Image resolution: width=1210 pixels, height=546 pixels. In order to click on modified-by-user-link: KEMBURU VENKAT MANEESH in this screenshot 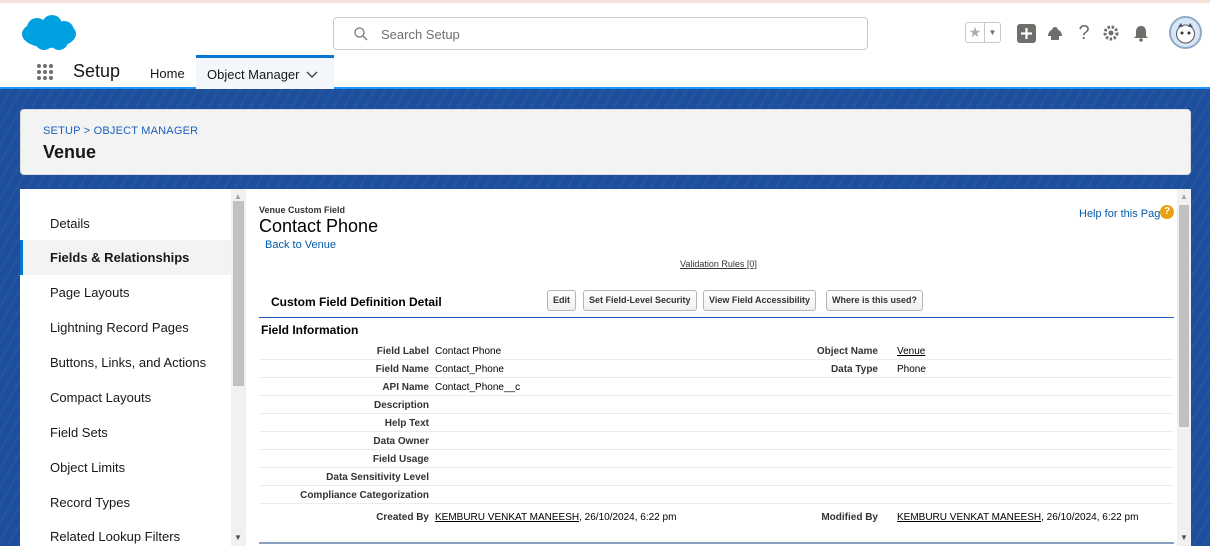, I will do `click(969, 517)`.